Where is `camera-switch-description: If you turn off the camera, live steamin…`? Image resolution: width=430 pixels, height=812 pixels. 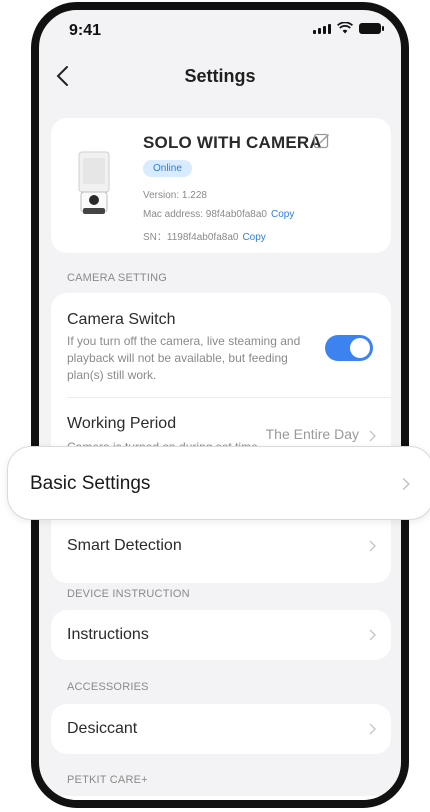 camera-switch-description: If you turn off the camera, live steamin… is located at coordinates (184, 358).